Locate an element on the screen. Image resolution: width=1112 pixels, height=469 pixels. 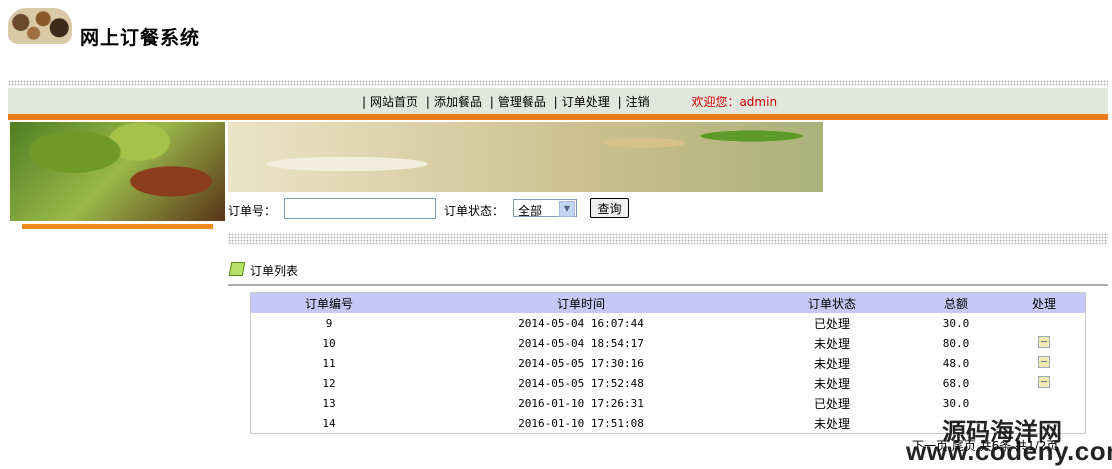
table-row: 9 2014-05-04 16:07:44 已处理 30.0 is located at coordinates (668, 323).